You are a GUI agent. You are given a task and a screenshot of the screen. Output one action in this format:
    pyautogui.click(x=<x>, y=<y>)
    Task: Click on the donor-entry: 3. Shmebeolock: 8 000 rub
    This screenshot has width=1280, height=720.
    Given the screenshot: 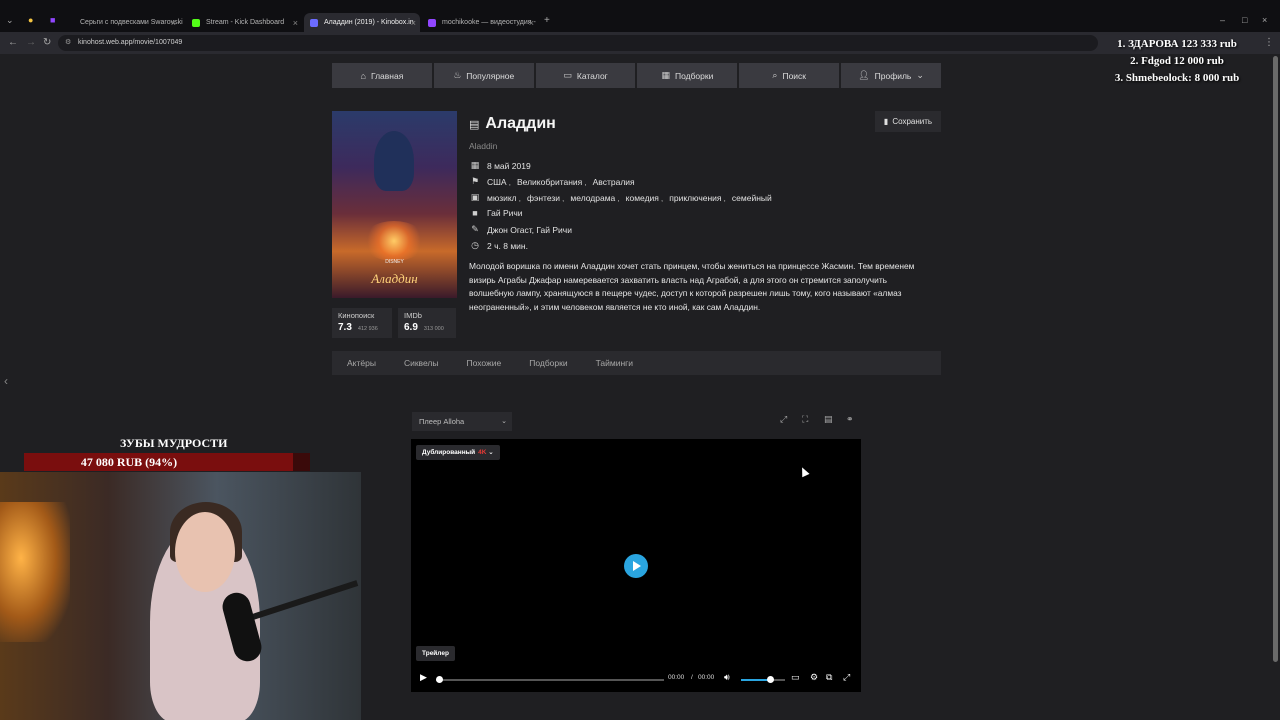 What is the action you would take?
    pyautogui.click(x=1177, y=78)
    